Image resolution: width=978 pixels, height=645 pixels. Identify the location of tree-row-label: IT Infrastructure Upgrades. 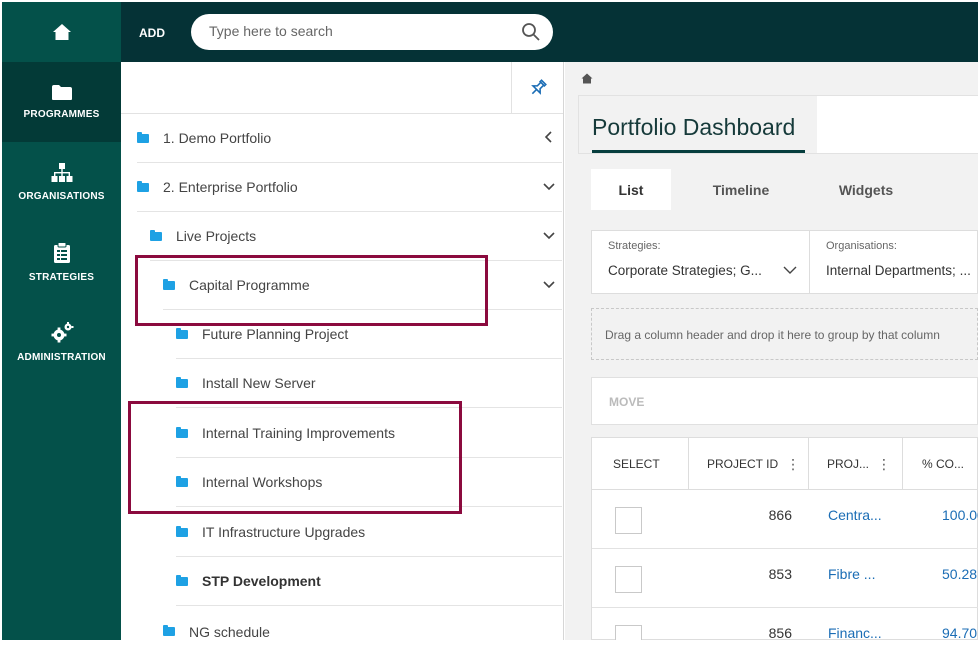
(284, 532).